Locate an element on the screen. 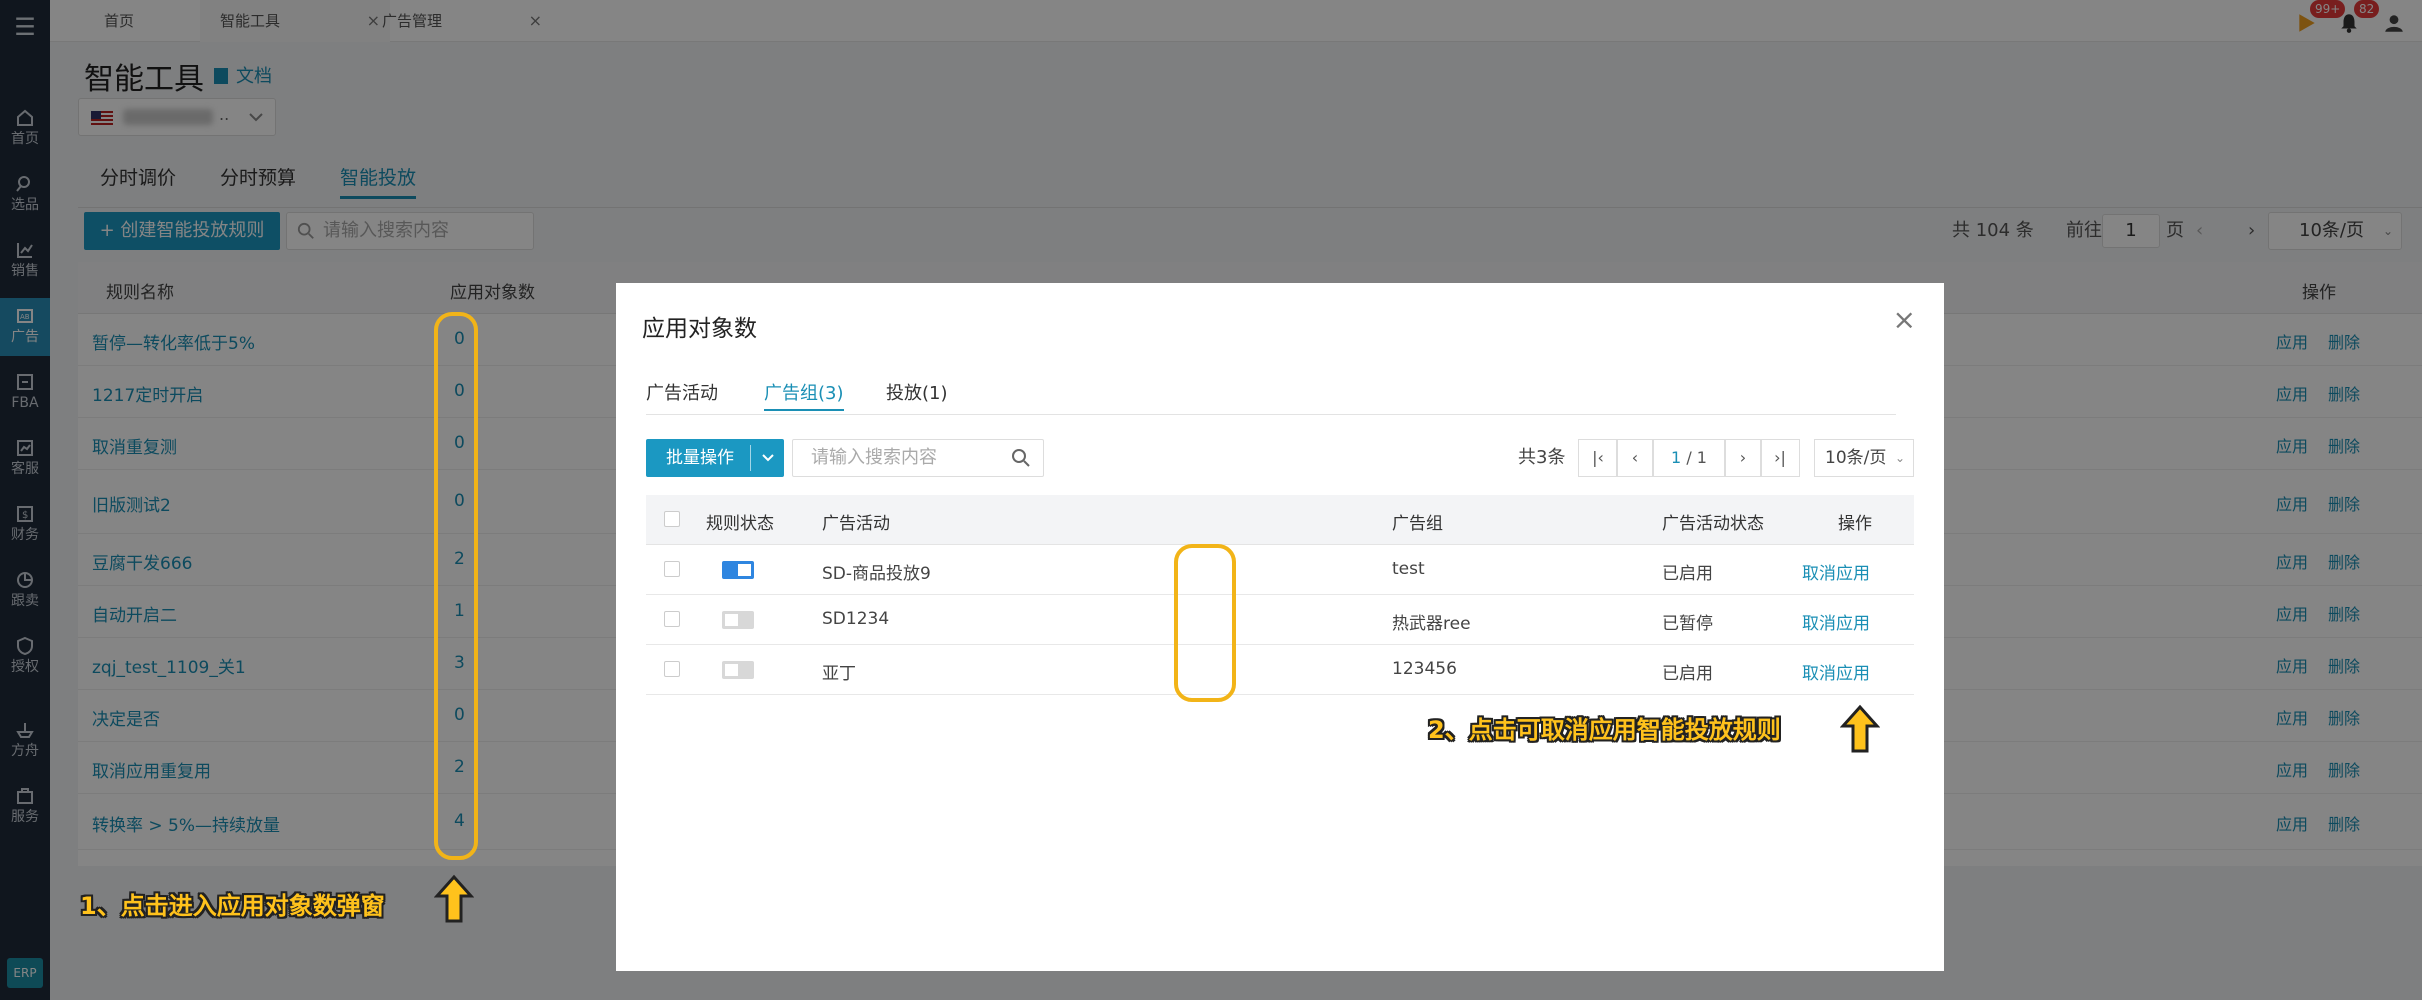 The image size is (2422, 1000). campaign-status: 已暂停 is located at coordinates (1687, 624).